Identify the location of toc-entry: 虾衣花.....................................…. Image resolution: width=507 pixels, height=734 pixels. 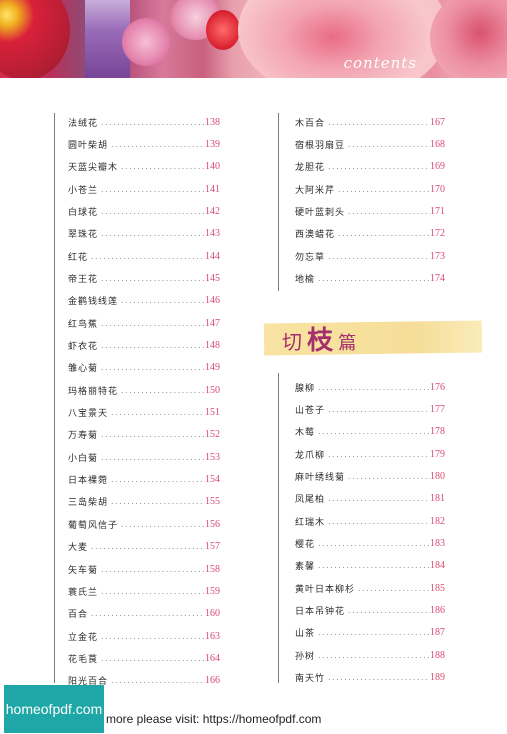
(144, 346).